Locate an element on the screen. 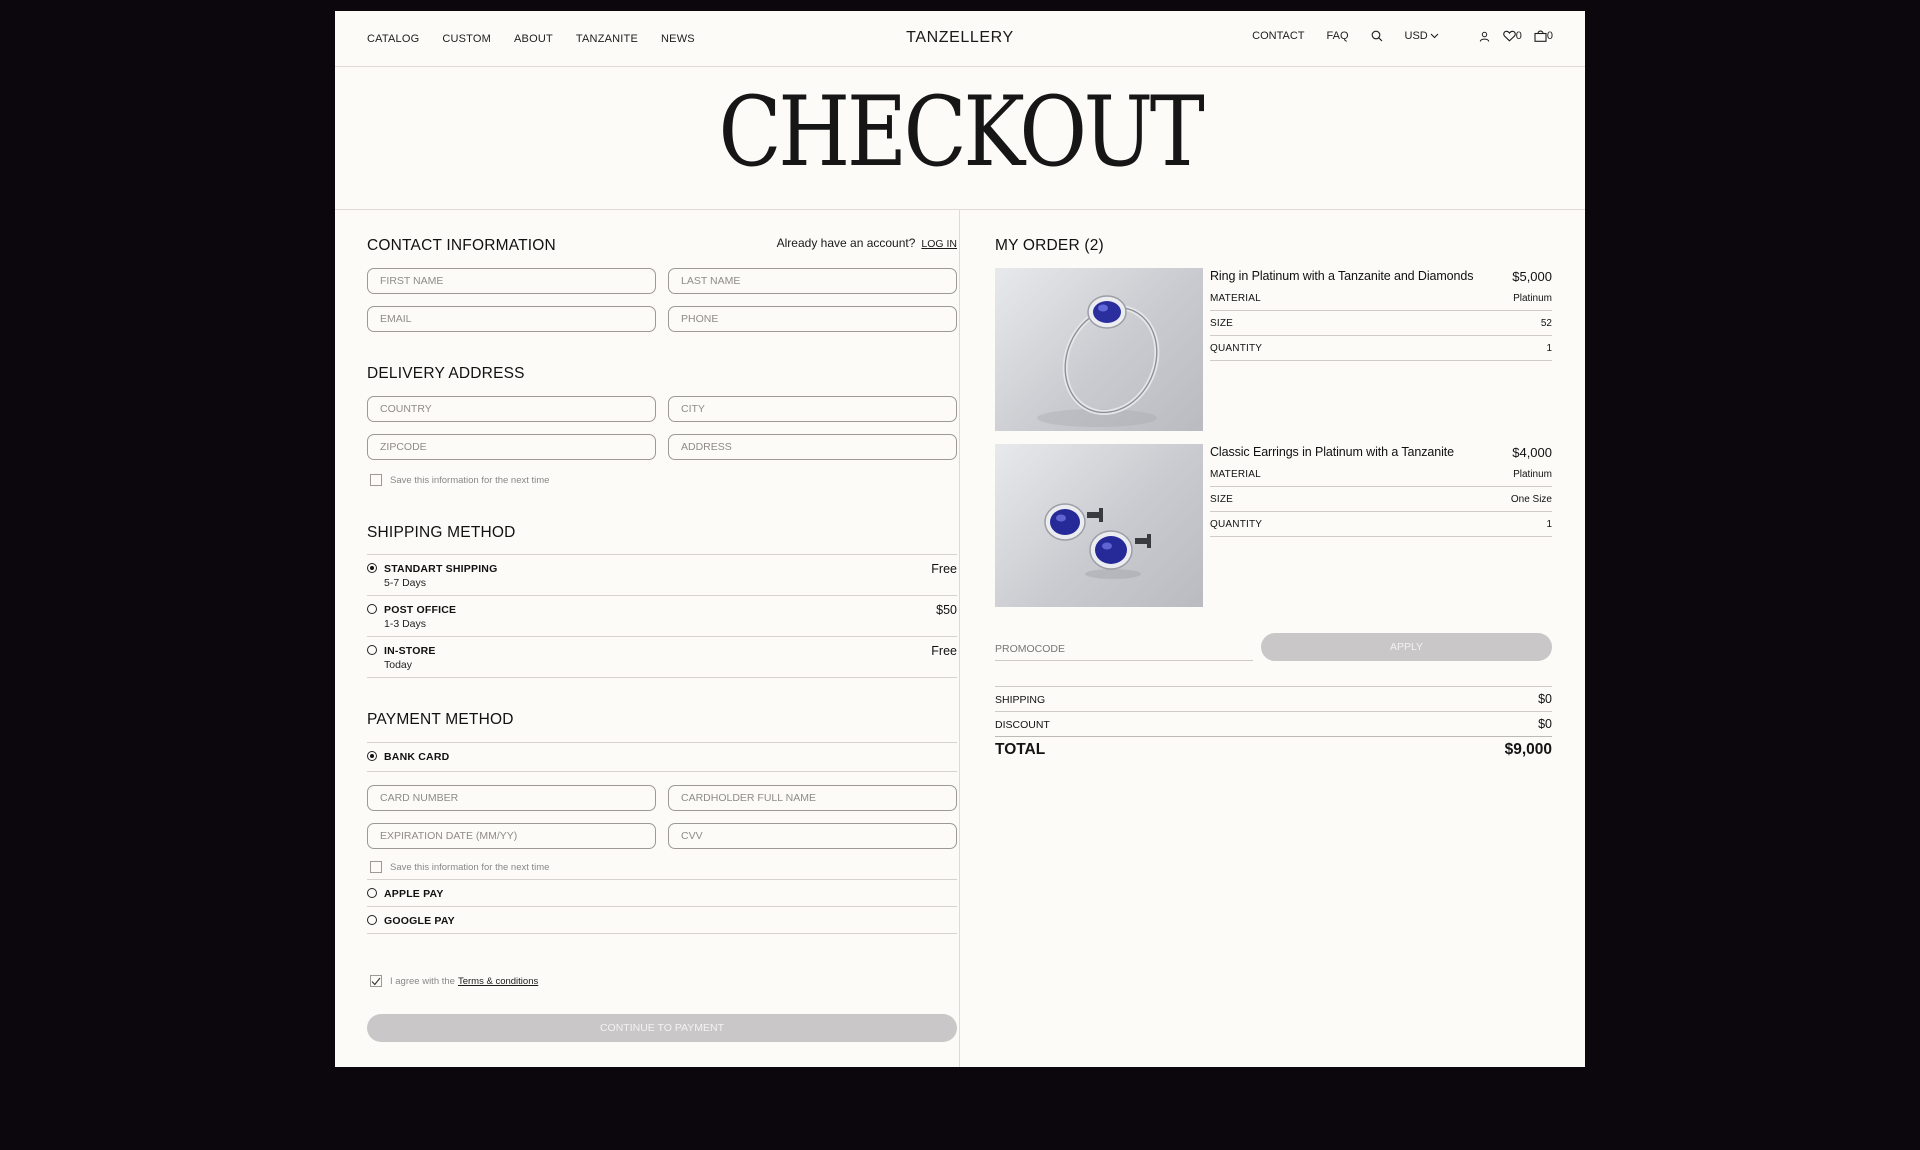 This screenshot has width=1920, height=1150. continue-to-payment-button: CONTINUE TO PAYMENT is located at coordinates (662, 1028).